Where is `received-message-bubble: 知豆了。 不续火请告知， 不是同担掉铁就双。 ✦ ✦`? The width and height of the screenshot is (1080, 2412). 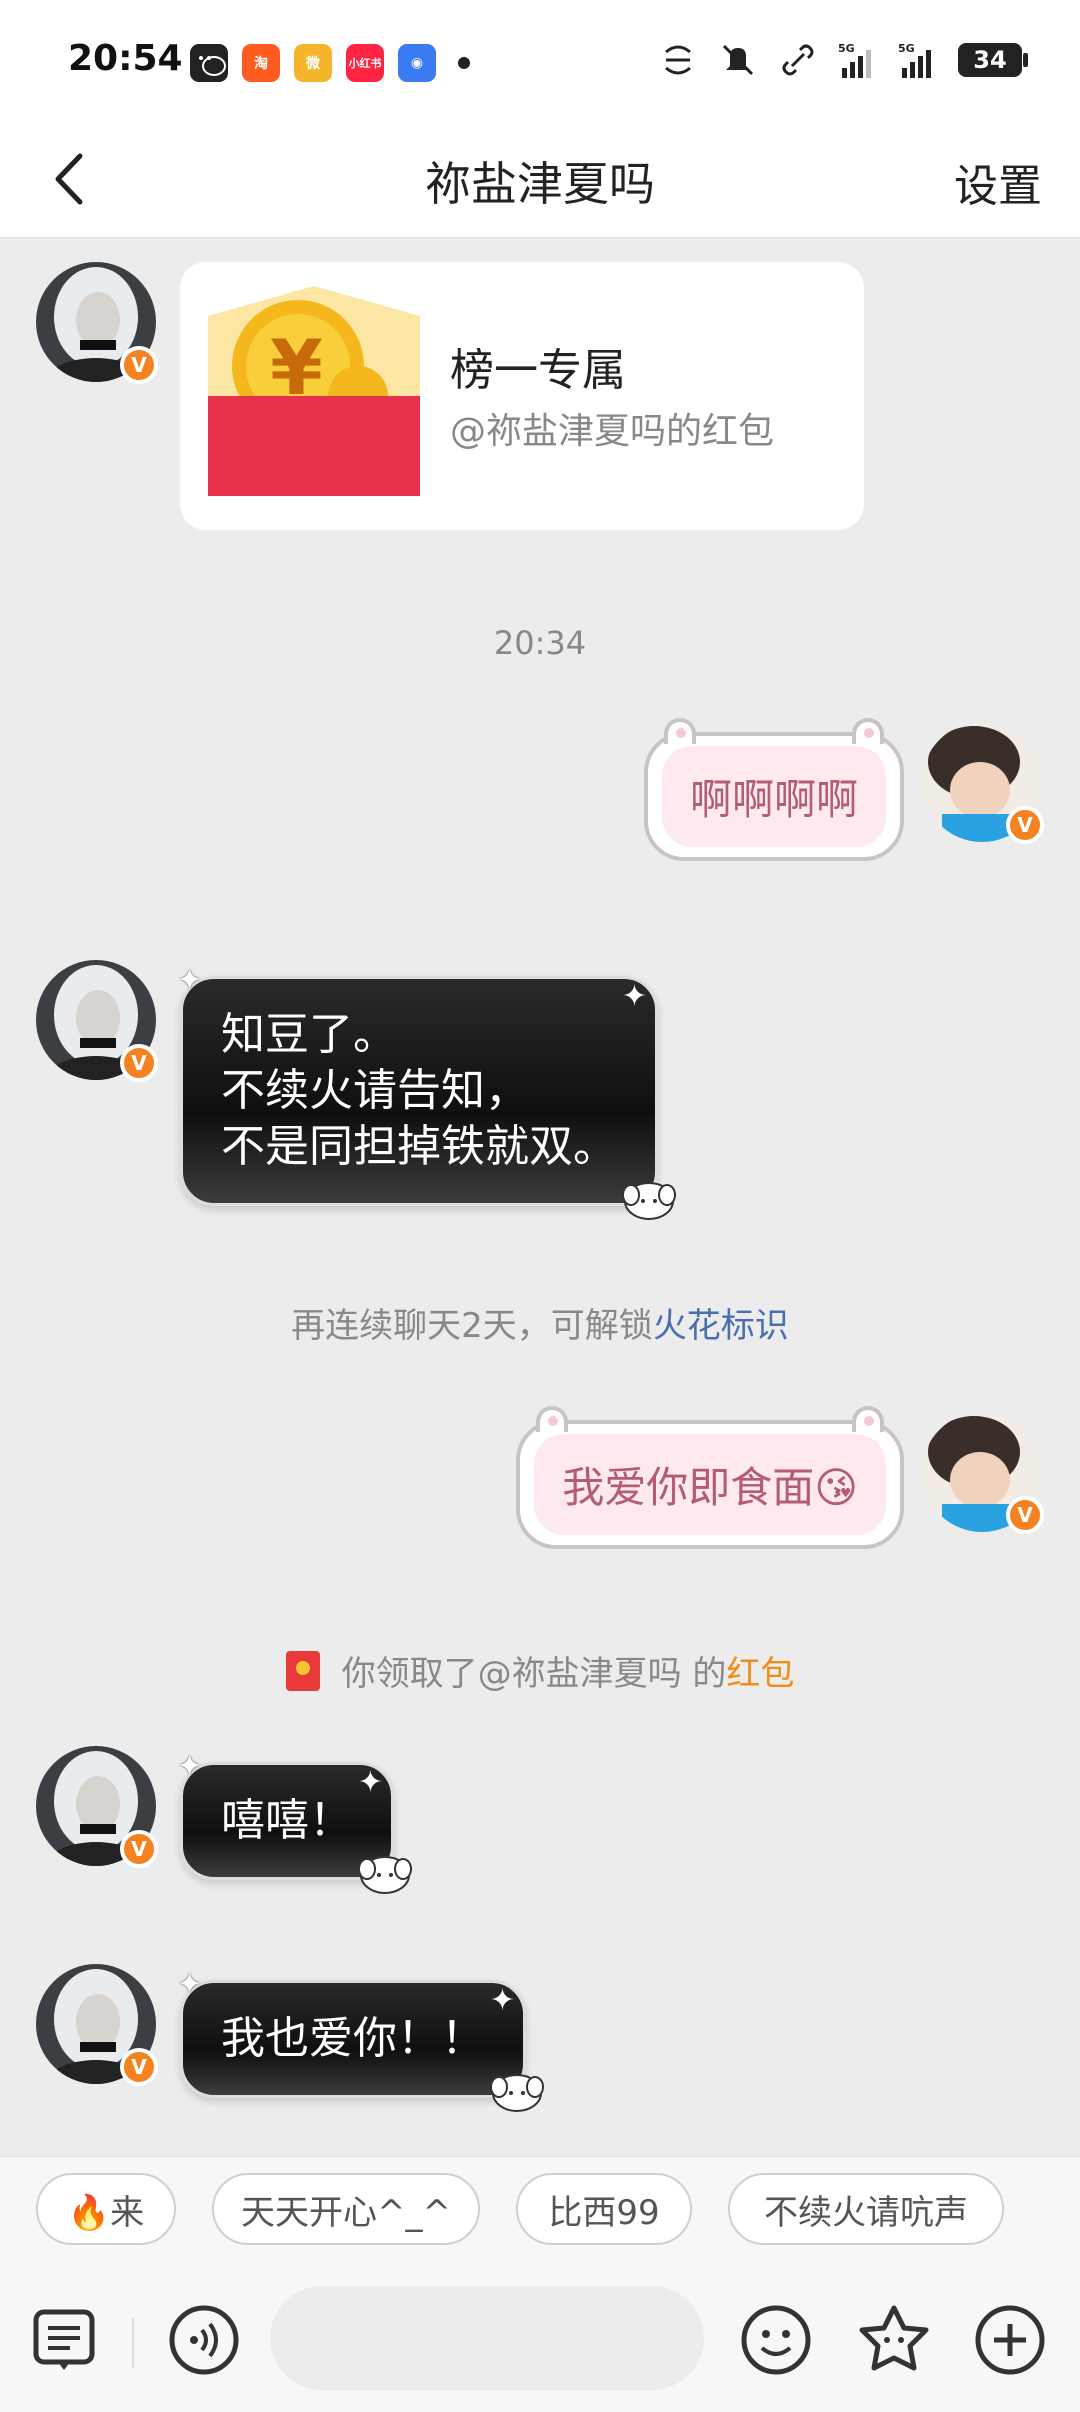
received-message-bubble: 知豆了。 不续火请告知， 不是同担掉铁就双。 ✦ ✦ is located at coordinates (426, 1091).